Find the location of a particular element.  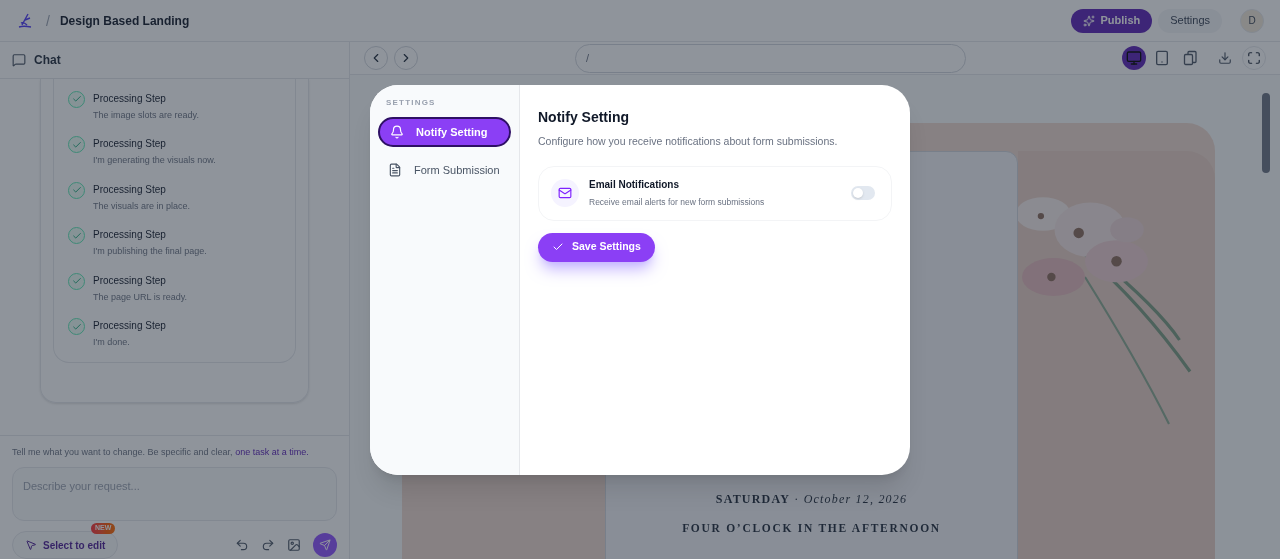

step-detail: The page URL is ready. is located at coordinates (140, 297).